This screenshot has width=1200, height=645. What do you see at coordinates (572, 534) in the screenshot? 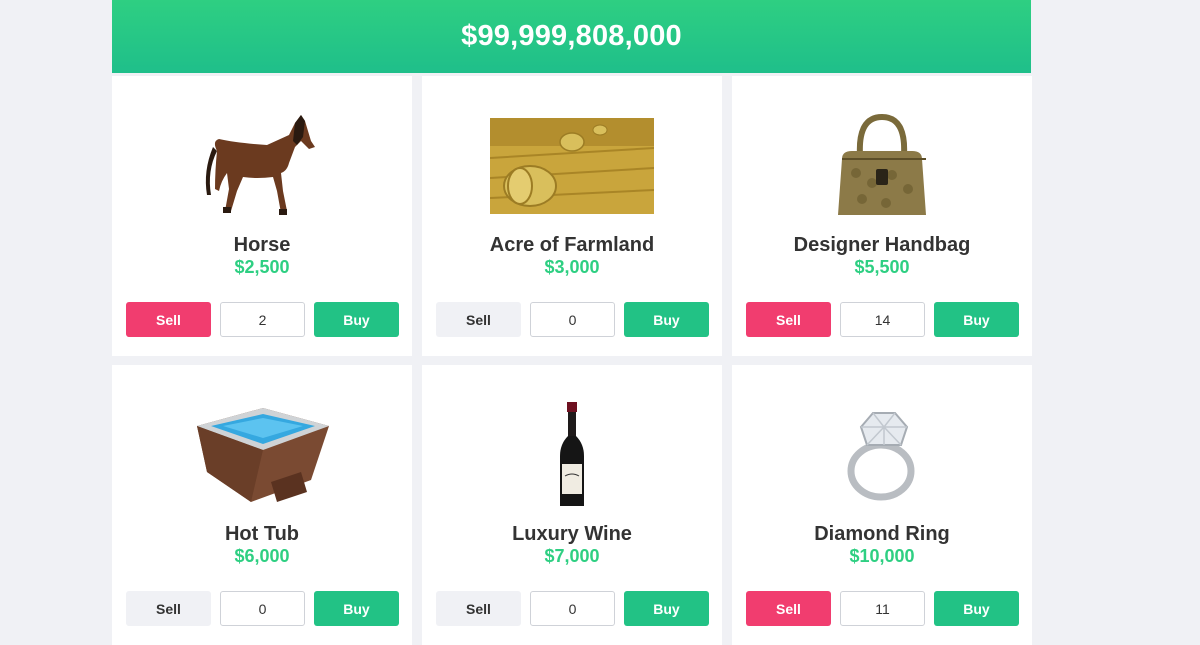
I see `product-name: Luxury Wine` at bounding box center [572, 534].